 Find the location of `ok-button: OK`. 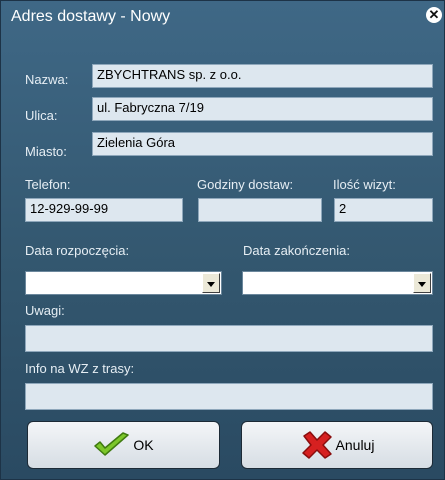

ok-button: OK is located at coordinates (123, 445).